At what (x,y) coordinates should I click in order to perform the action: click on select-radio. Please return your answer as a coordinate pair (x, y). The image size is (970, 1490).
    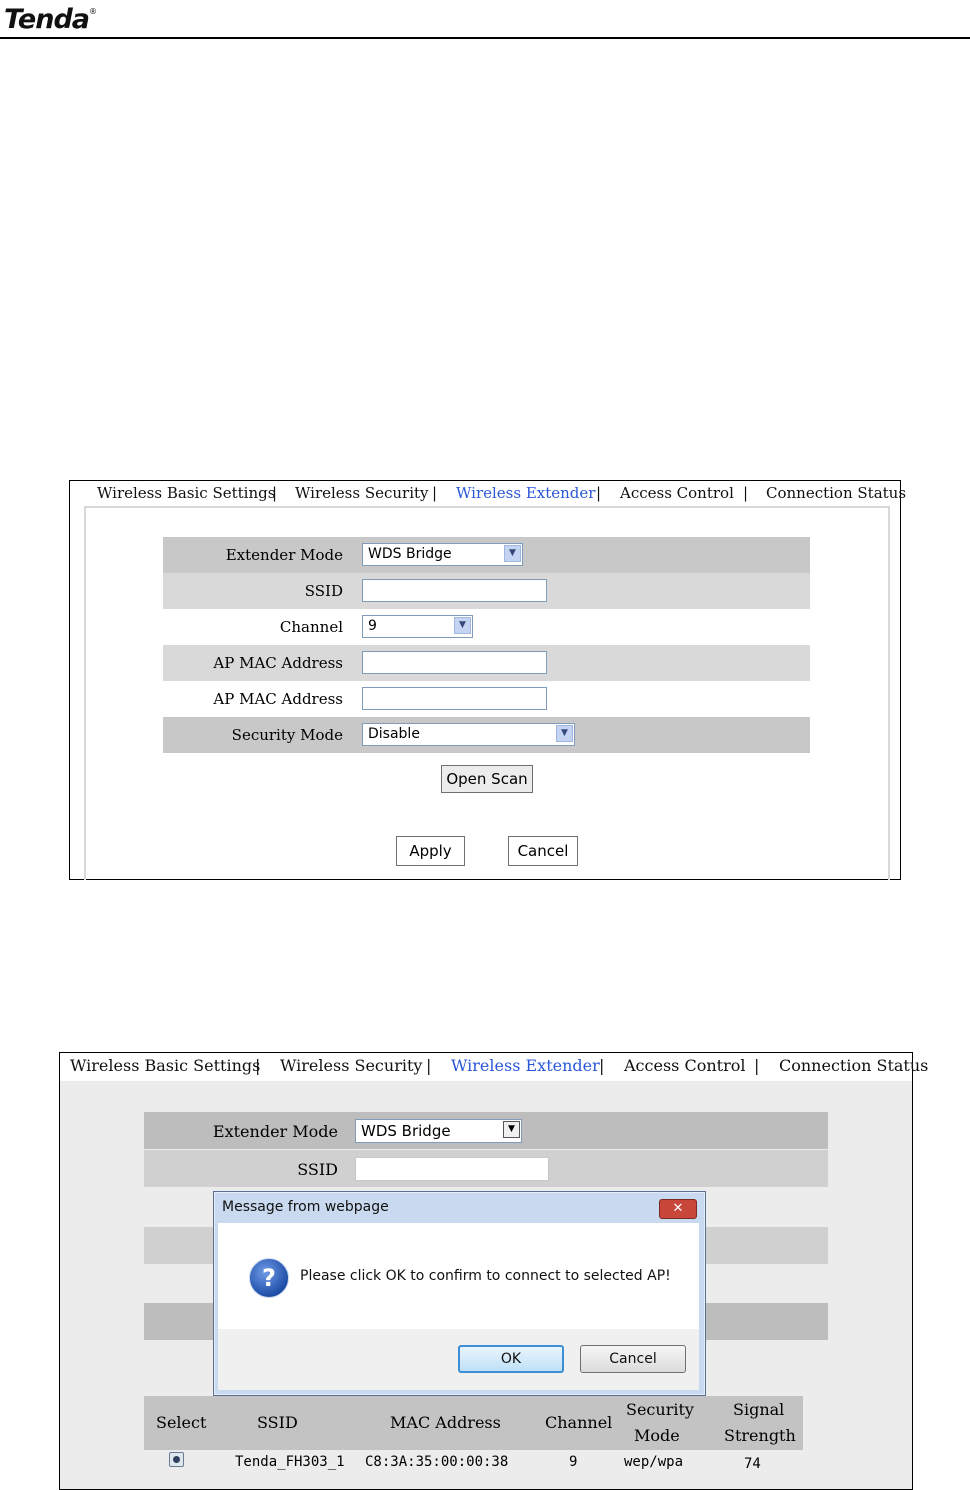
    Looking at the image, I should click on (176, 1459).